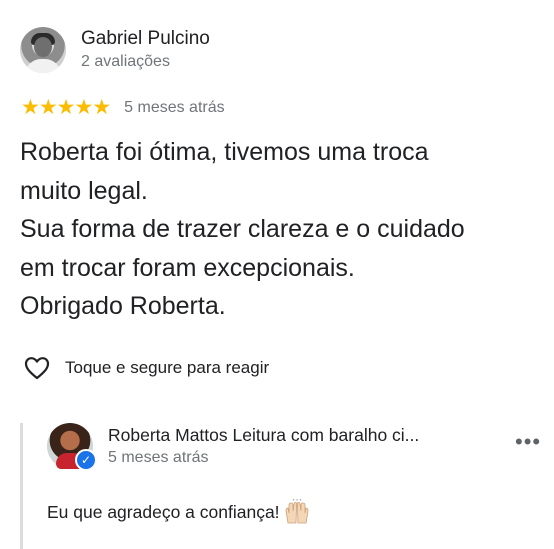  Describe the element at coordinates (187, 267) in the screenshot. I see `review-text-line: em trocar foram excepcionais.` at that location.